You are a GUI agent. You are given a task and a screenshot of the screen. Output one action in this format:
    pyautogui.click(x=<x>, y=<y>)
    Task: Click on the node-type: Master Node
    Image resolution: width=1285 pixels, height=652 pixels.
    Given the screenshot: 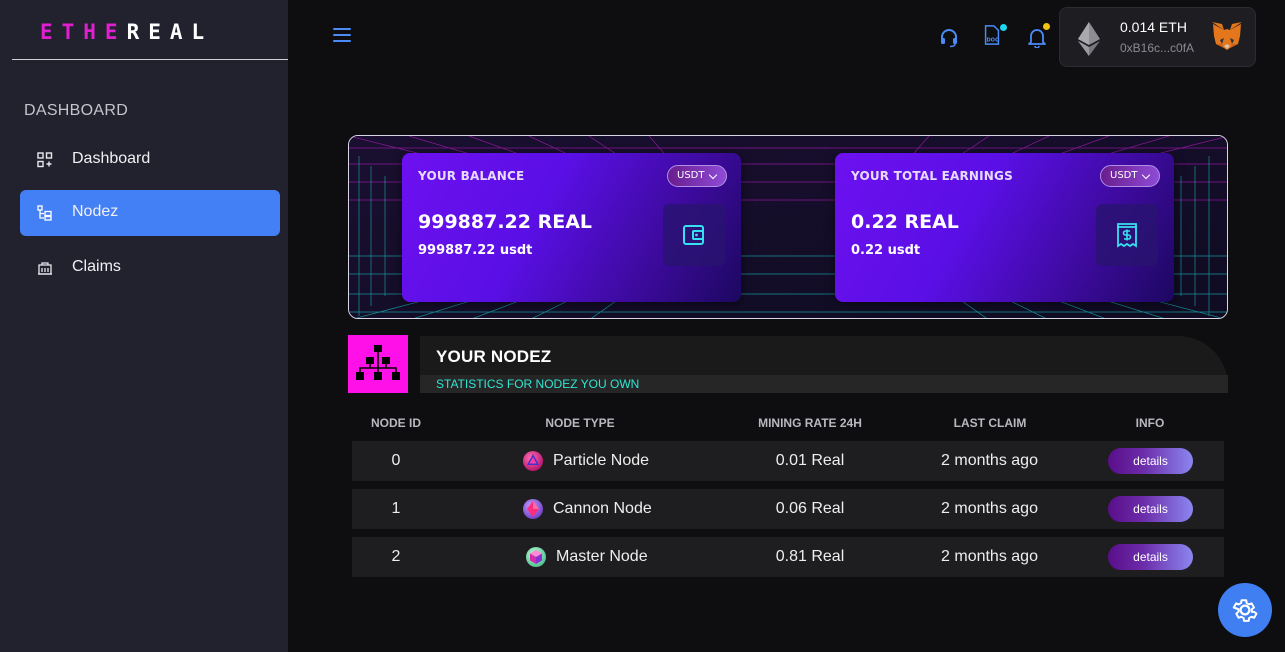 What is the action you would take?
    pyautogui.click(x=586, y=557)
    